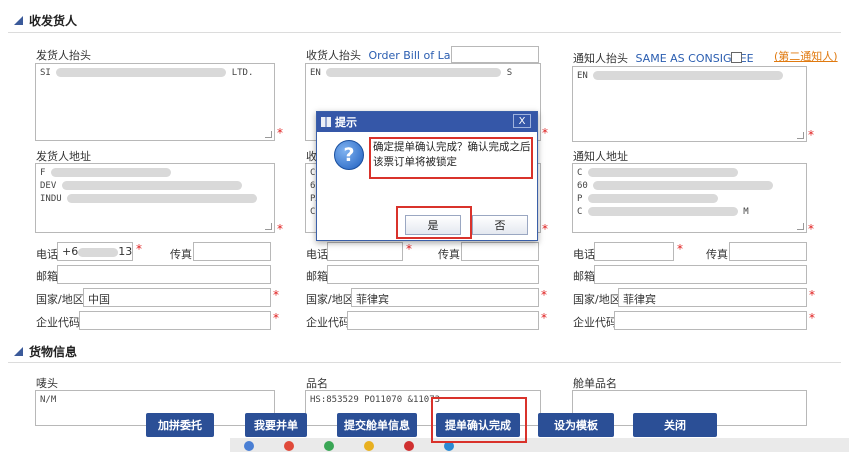 This screenshot has width=849, height=452. What do you see at coordinates (242, 73) in the screenshot?
I see `shipper-header-value-end: LTD.` at bounding box center [242, 73].